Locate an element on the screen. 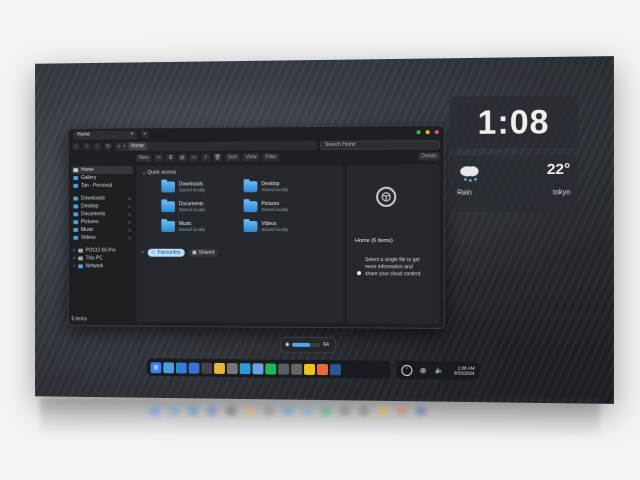 The width and height of the screenshot is (640, 480). close-button is located at coordinates (436, 132).